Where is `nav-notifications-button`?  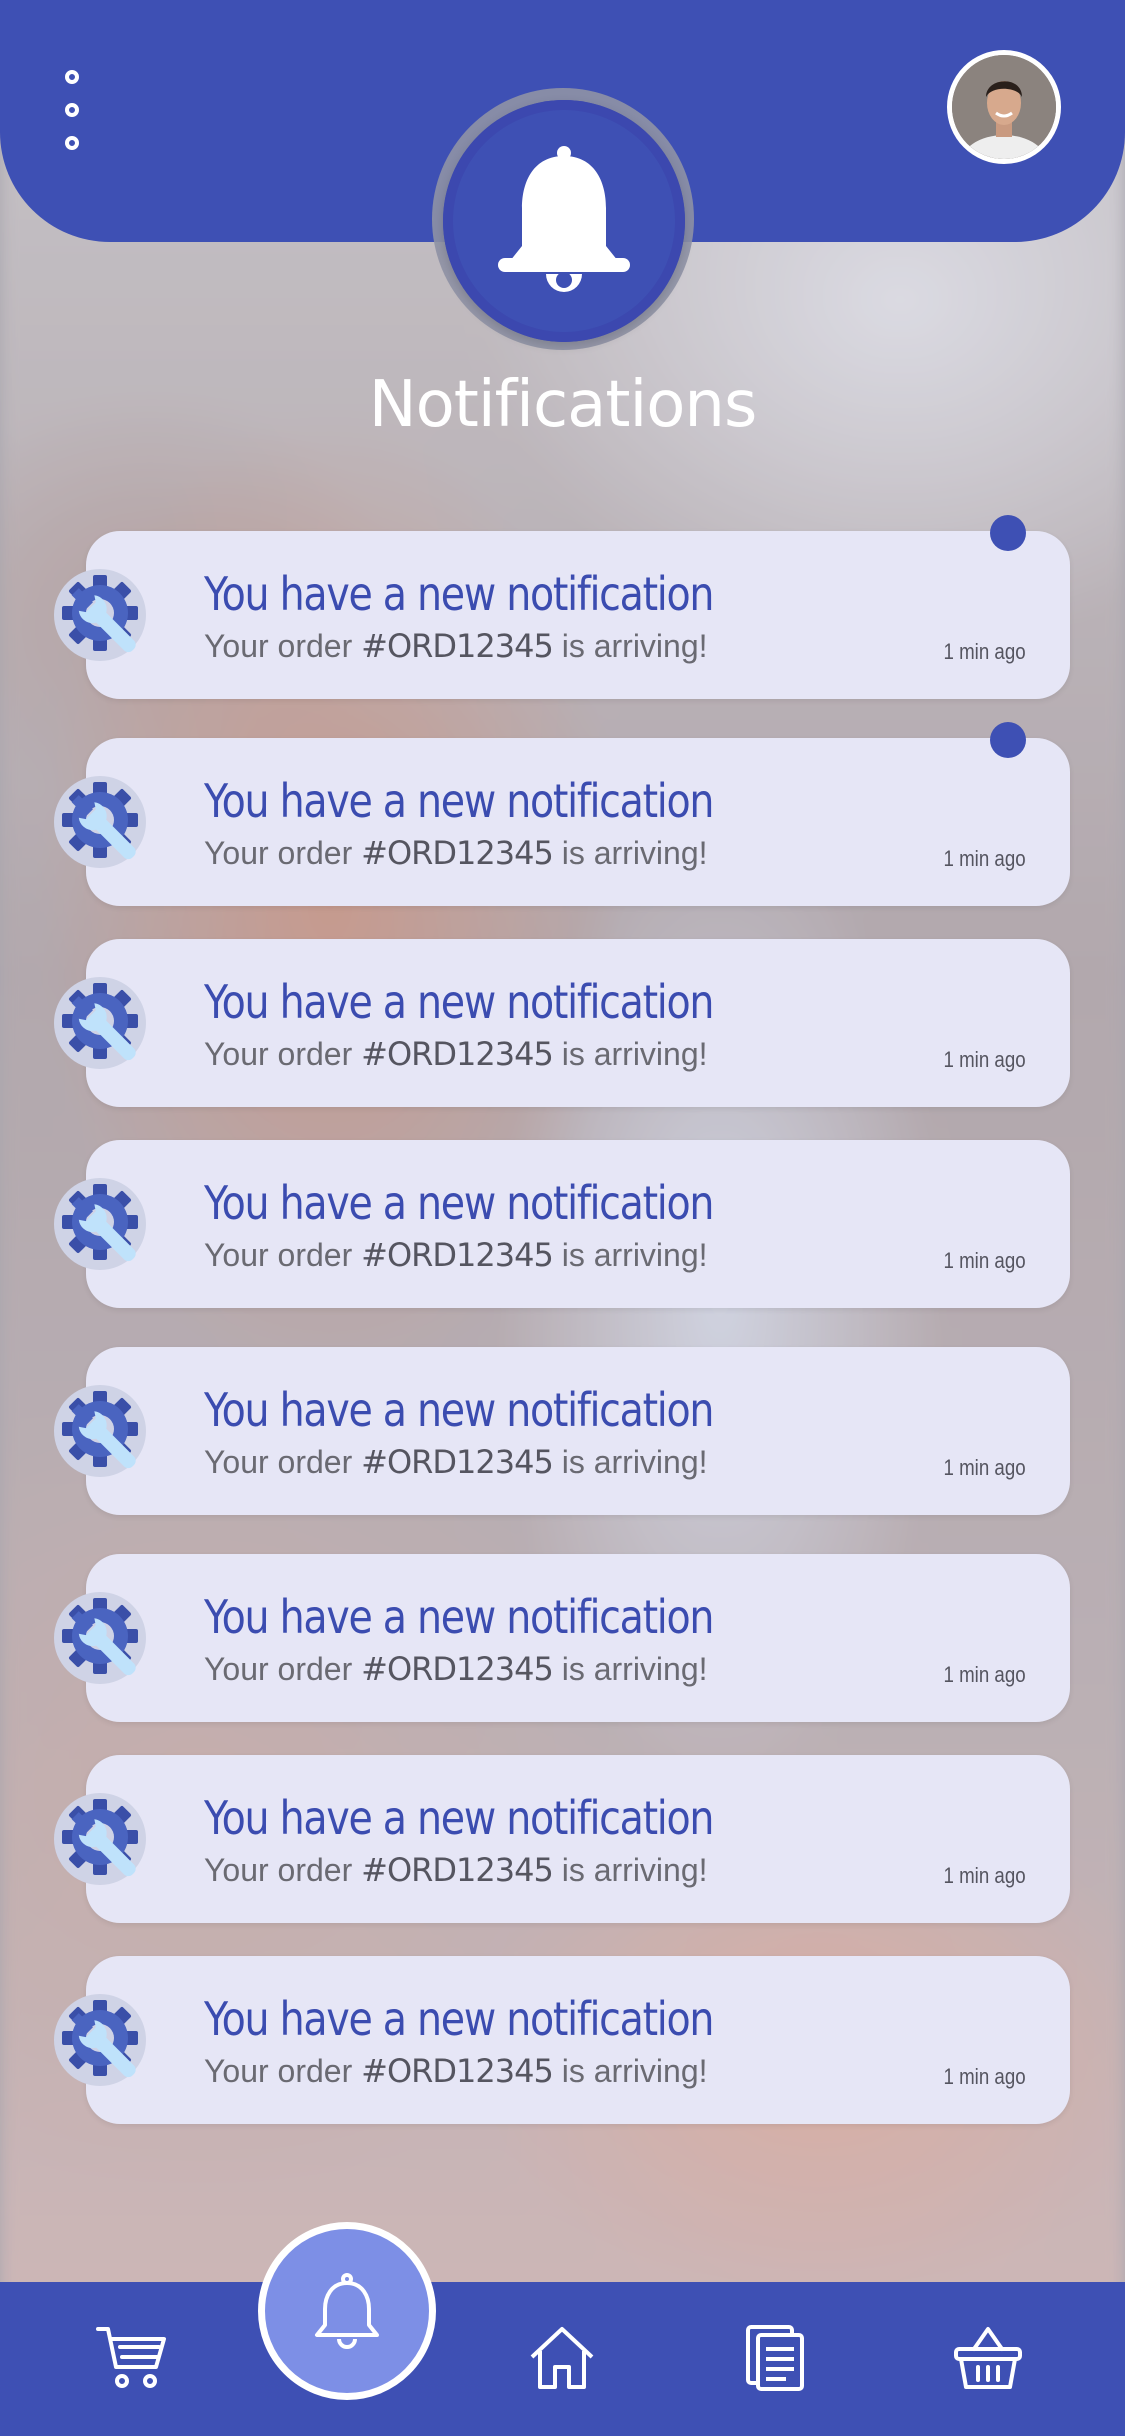 nav-notifications-button is located at coordinates (347, 2311).